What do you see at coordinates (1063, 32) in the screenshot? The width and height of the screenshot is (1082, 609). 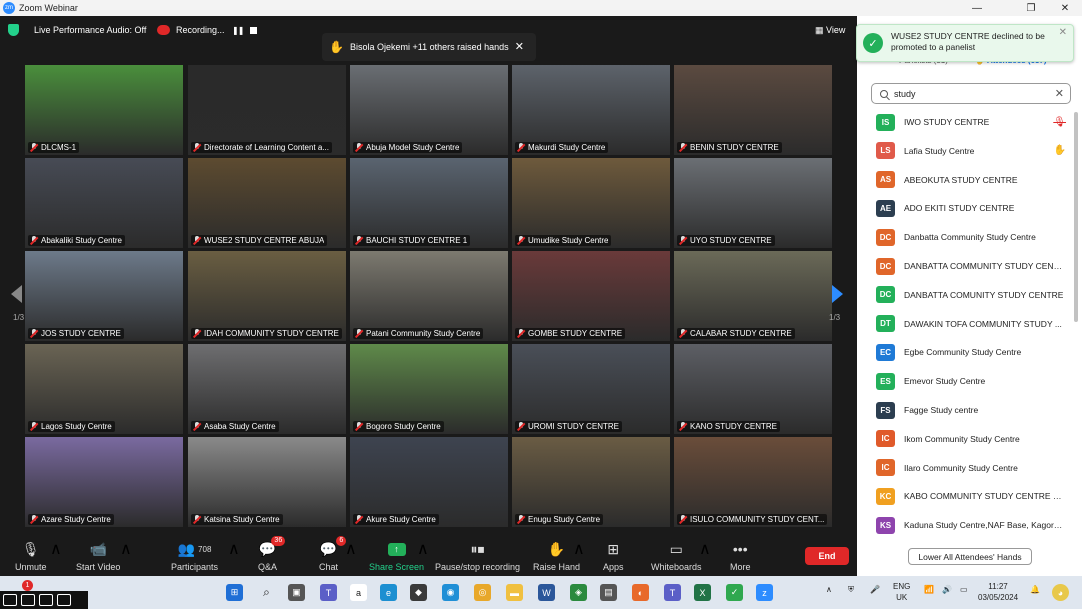 I see `close-toast-icon: ✕` at bounding box center [1063, 32].